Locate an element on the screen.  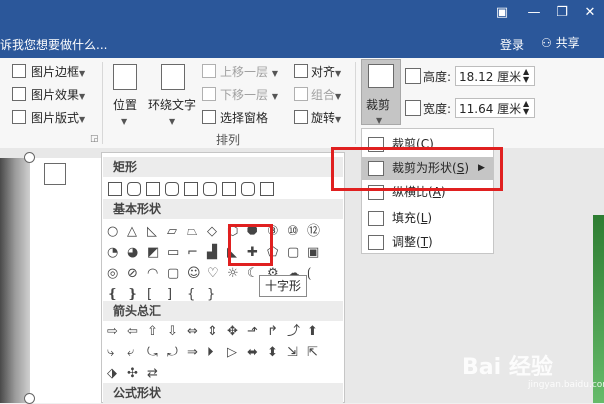
basic-shape-icon: △ is located at coordinates (132, 232).